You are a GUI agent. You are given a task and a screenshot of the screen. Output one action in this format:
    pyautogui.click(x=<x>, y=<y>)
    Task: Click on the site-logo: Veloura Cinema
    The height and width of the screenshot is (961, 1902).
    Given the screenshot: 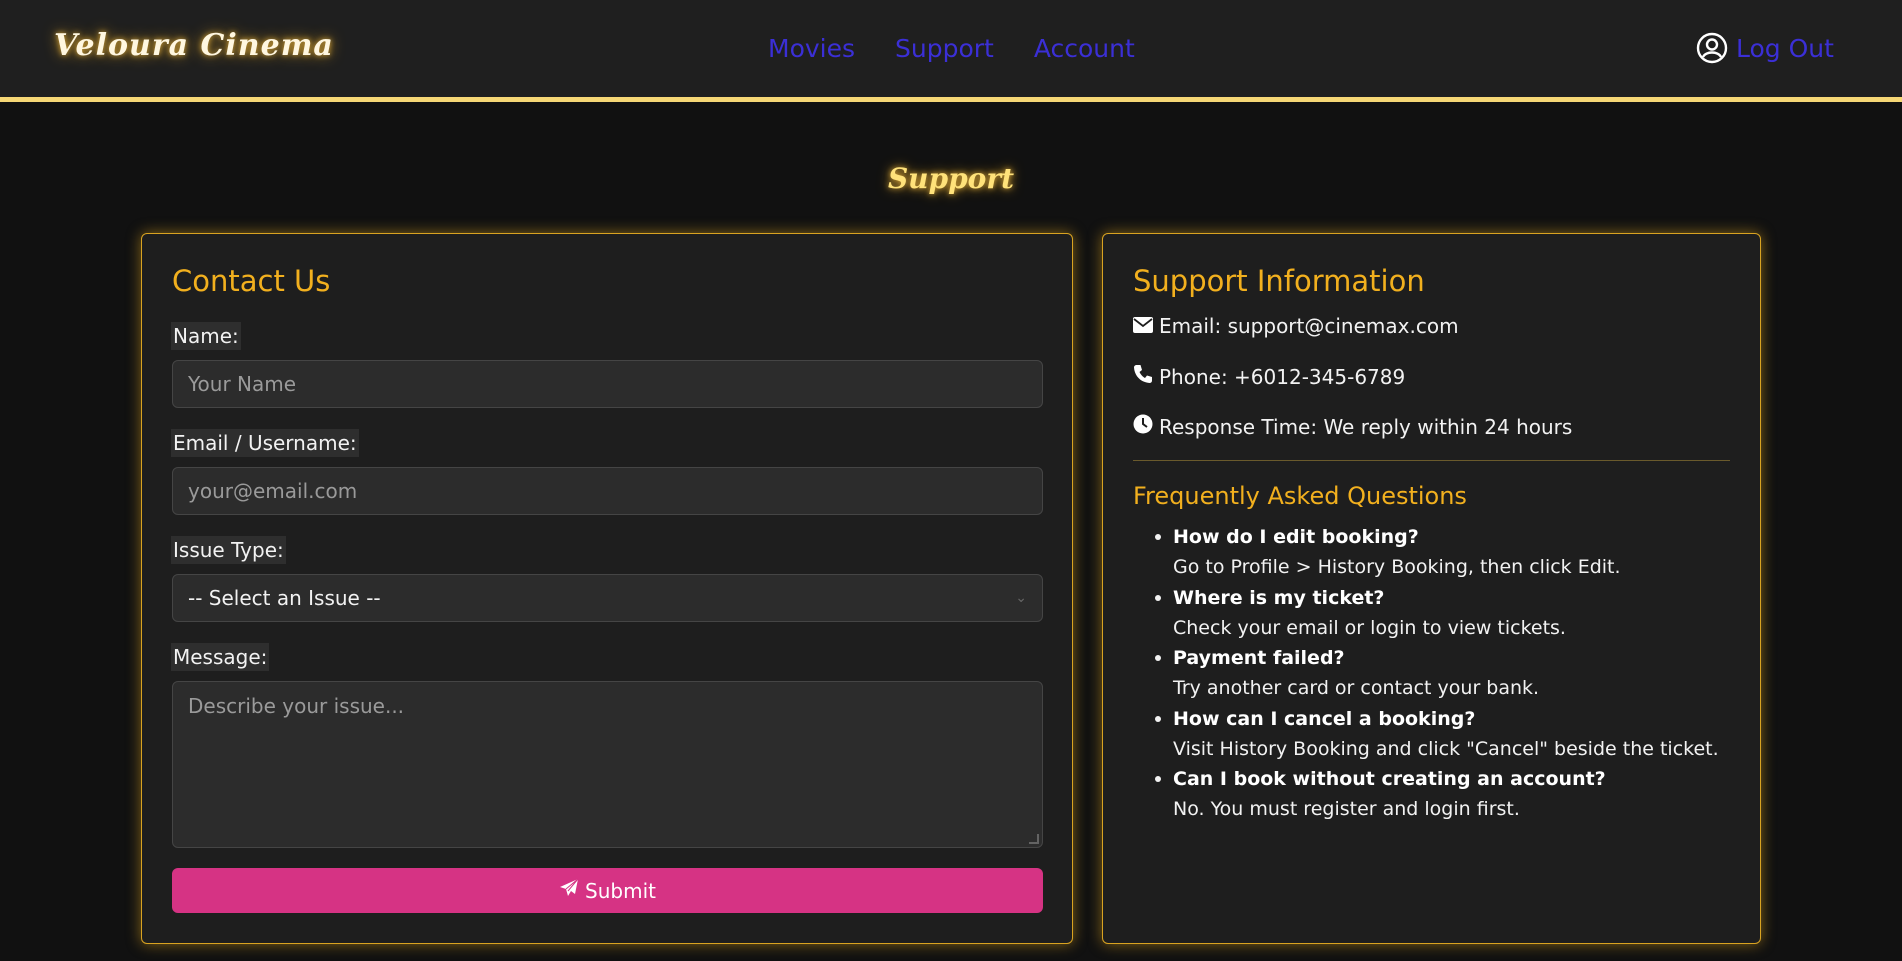 What is the action you would take?
    pyautogui.click(x=194, y=45)
    